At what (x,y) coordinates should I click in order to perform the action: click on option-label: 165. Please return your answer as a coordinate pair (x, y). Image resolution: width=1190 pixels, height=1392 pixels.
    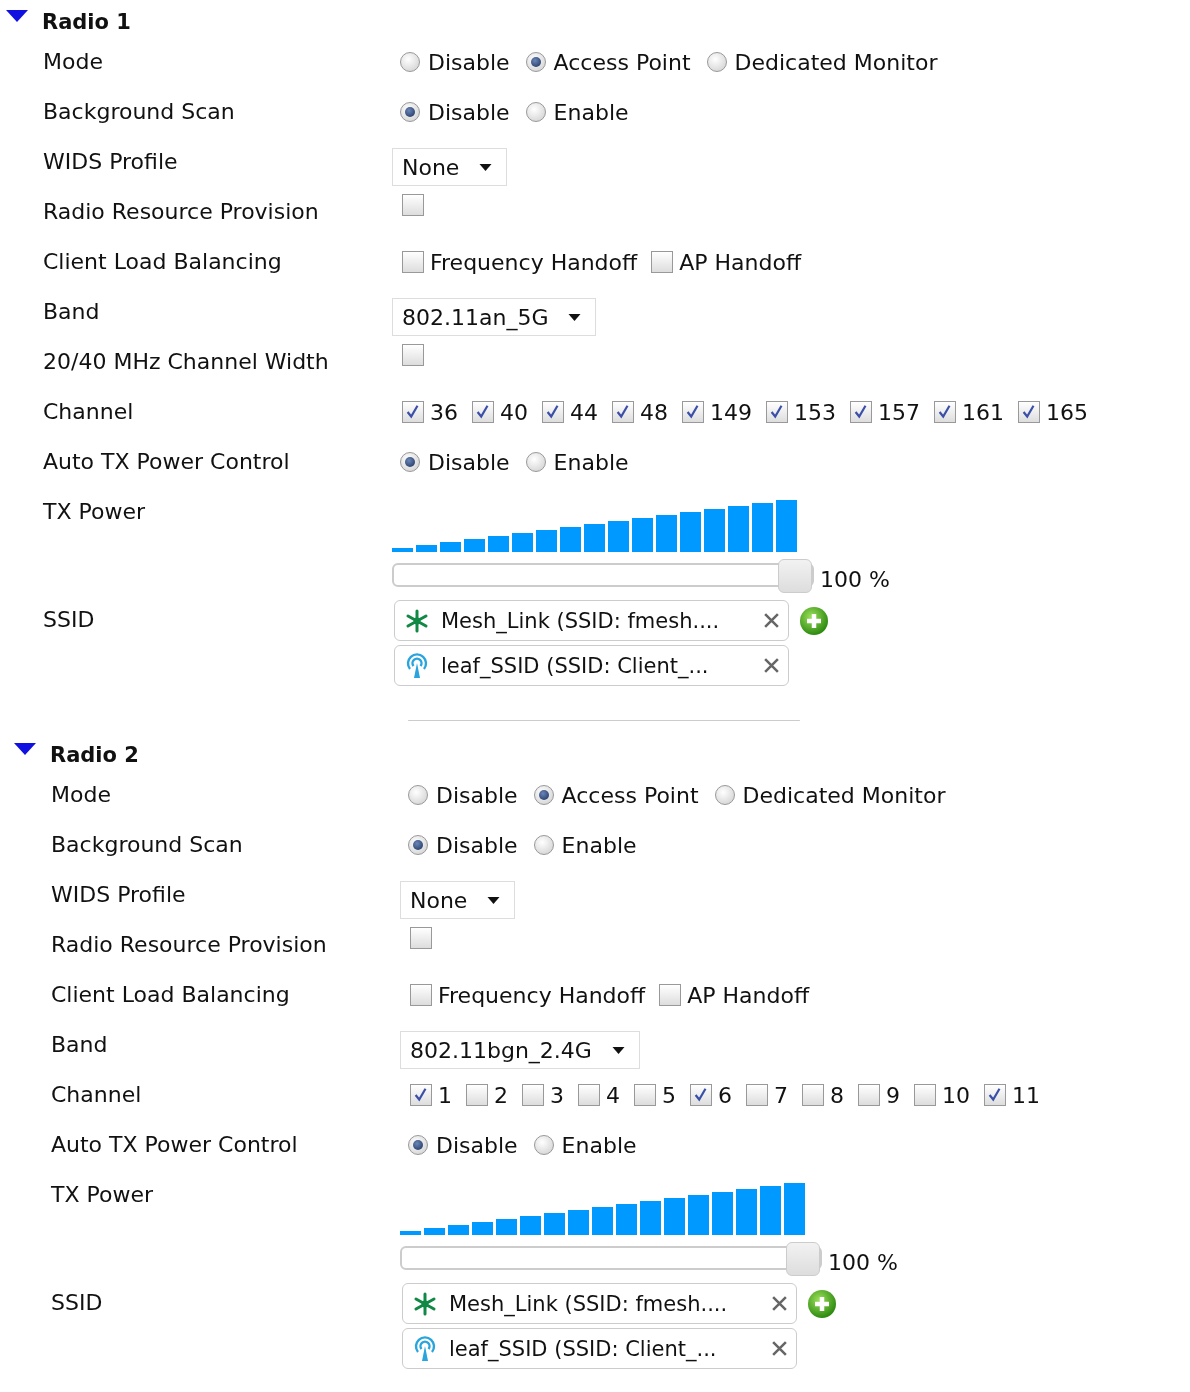
    Looking at the image, I should click on (1067, 412).